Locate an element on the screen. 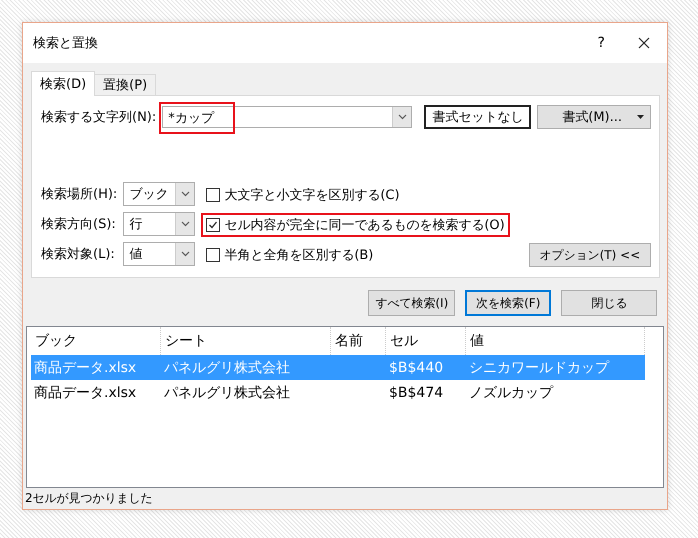  help-button: ? is located at coordinates (601, 43).